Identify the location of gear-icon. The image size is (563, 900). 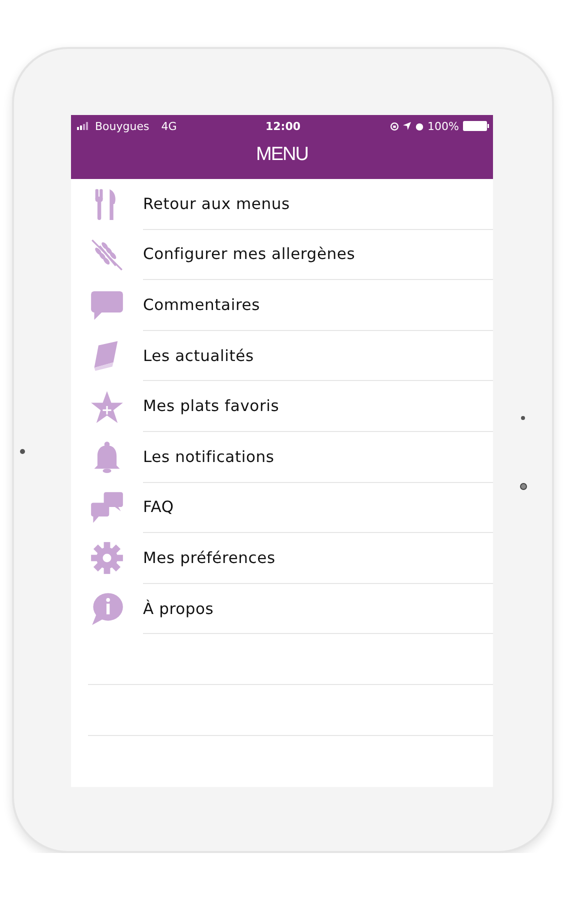
(107, 558).